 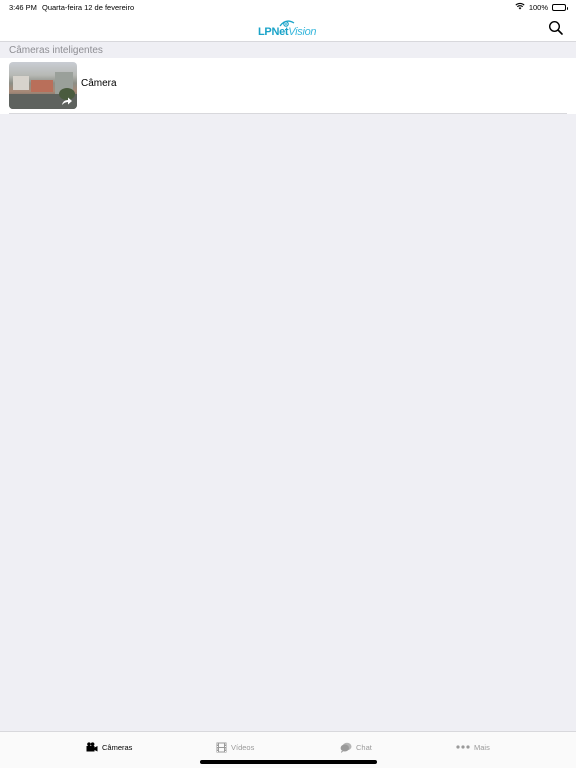 I want to click on more-icon, so click(x=463, y=747).